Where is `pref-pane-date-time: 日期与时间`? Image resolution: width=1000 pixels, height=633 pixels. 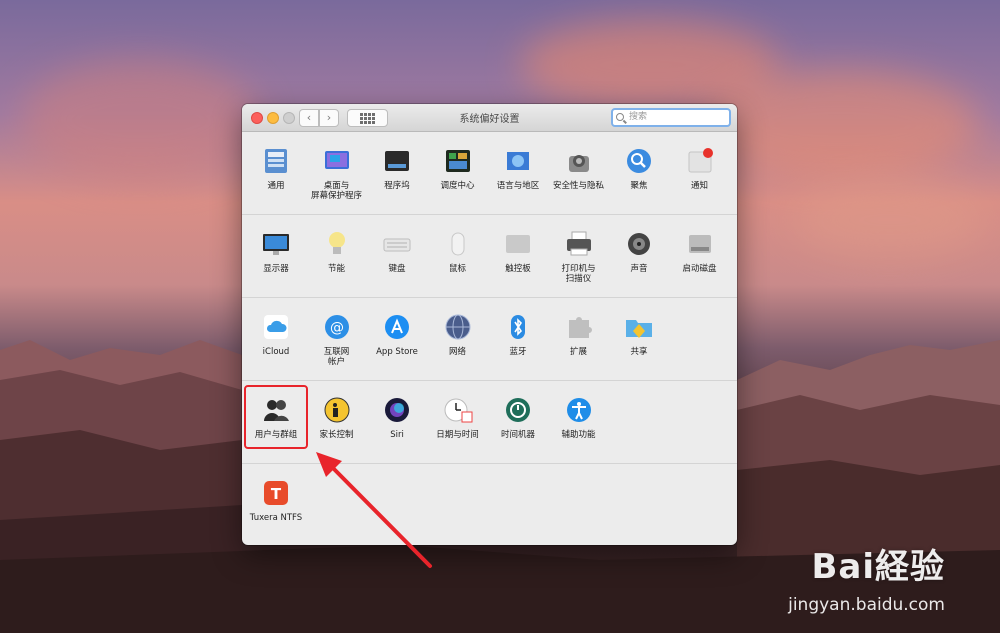 pref-pane-date-time: 日期与时间 is located at coordinates (458, 424).